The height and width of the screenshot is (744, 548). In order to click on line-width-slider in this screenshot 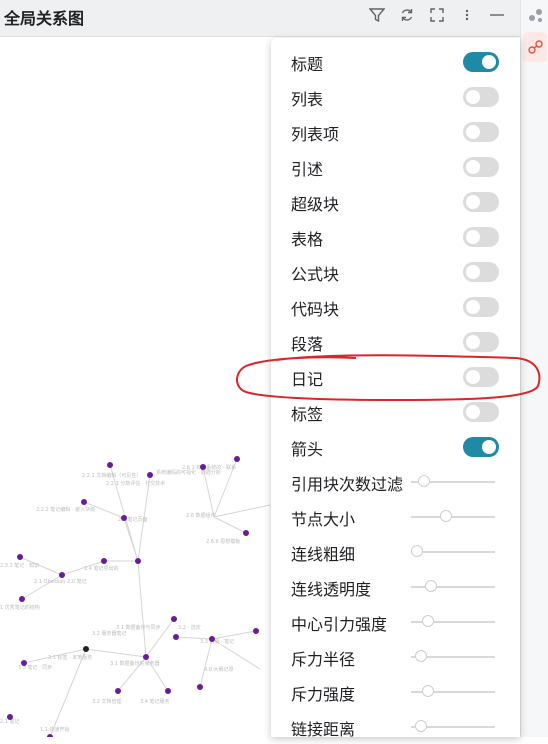, I will do `click(453, 551)`.